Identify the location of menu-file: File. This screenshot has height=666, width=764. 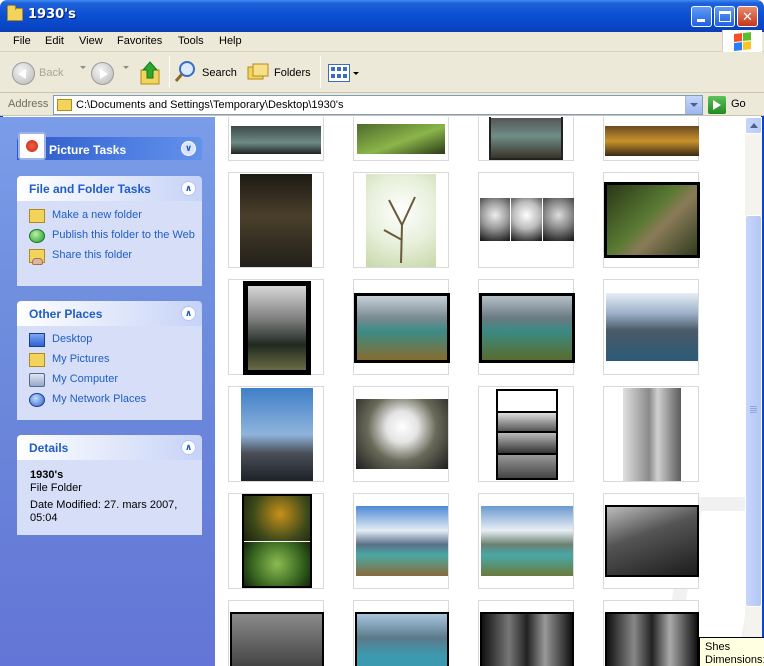
(22, 41).